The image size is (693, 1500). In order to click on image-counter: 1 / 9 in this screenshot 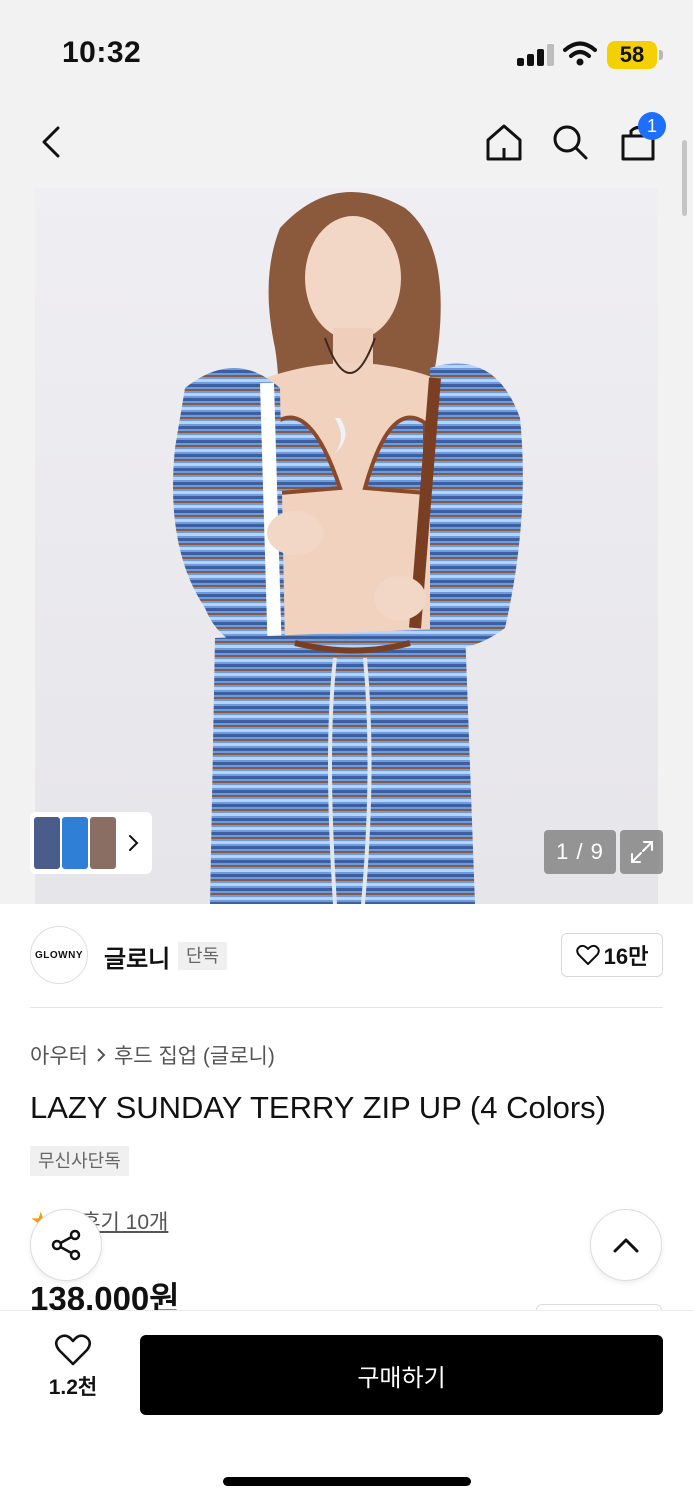, I will do `click(580, 852)`.